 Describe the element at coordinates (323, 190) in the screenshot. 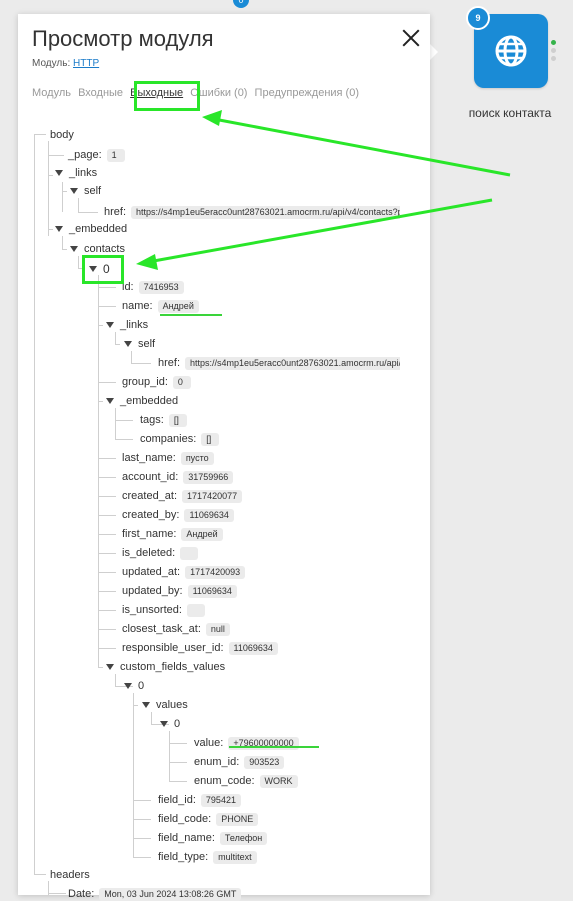

I see `annotation-arrows` at that location.